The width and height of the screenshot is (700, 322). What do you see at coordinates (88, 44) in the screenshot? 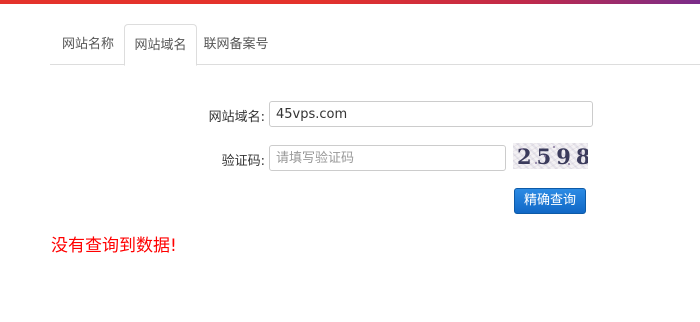
I see `tab-site-name: 网站名称` at bounding box center [88, 44].